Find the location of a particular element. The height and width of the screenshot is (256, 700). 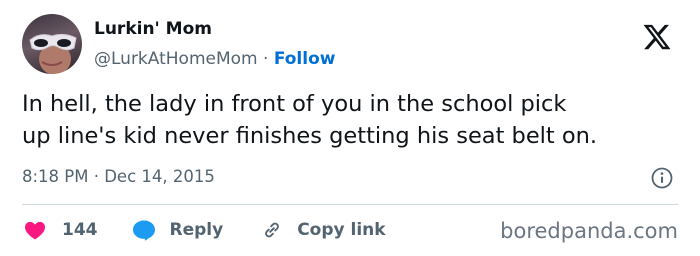

avatar is located at coordinates (52, 44).